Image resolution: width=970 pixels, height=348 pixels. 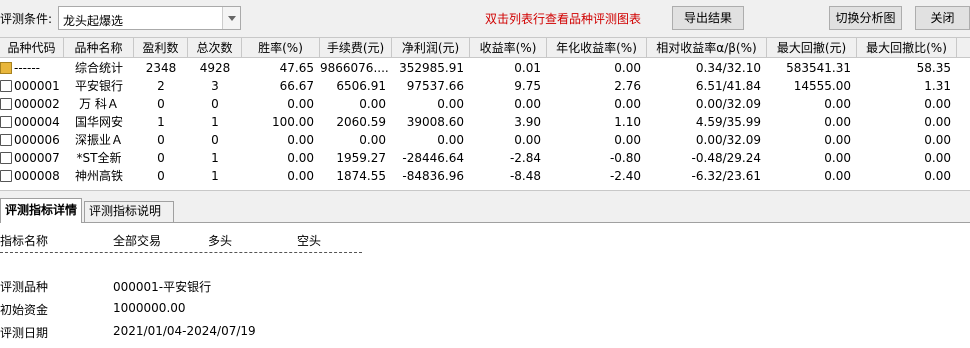 What do you see at coordinates (356, 48) in the screenshot?
I see `column-header: 手续费(元)` at bounding box center [356, 48].